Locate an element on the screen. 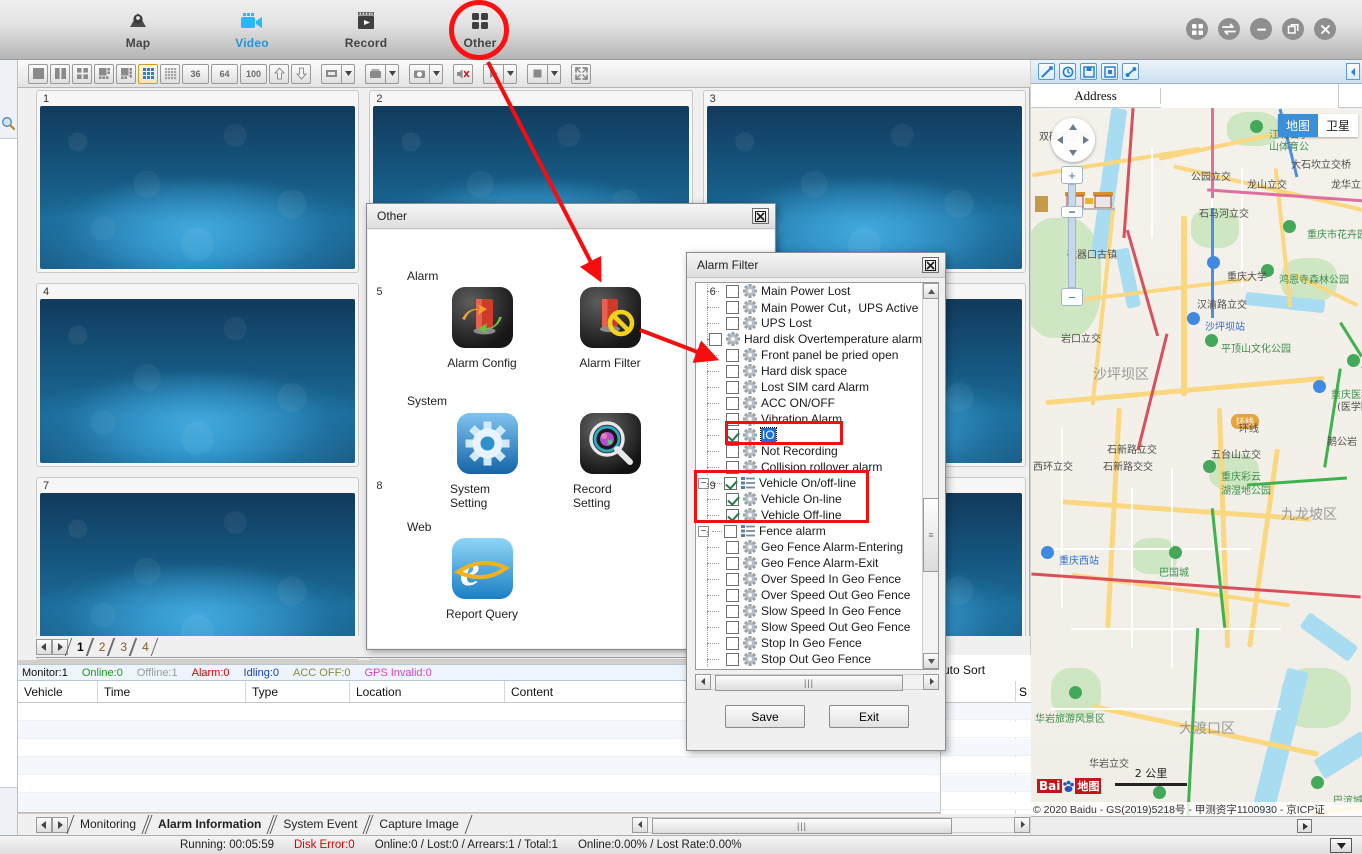 The image size is (1362, 854). stream-split is located at coordinates (382, 73).